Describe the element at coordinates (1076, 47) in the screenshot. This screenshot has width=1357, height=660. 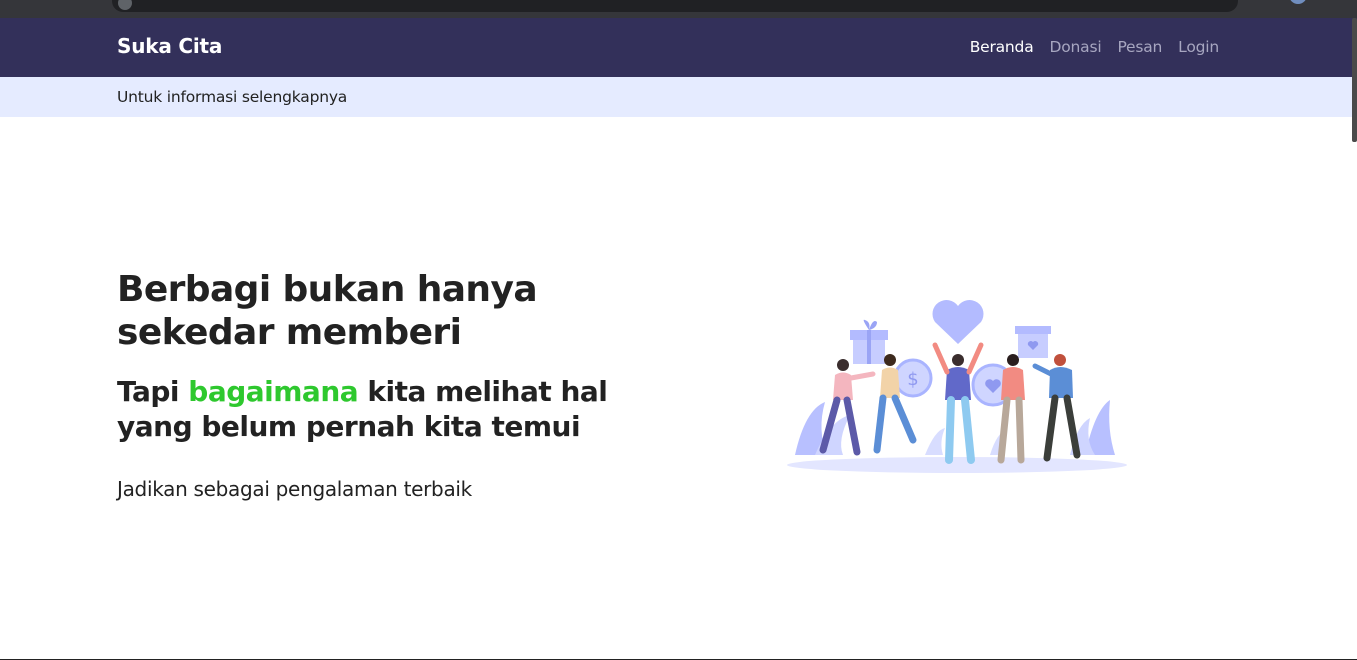
I see `nav-link-donasi: Donasi` at that location.